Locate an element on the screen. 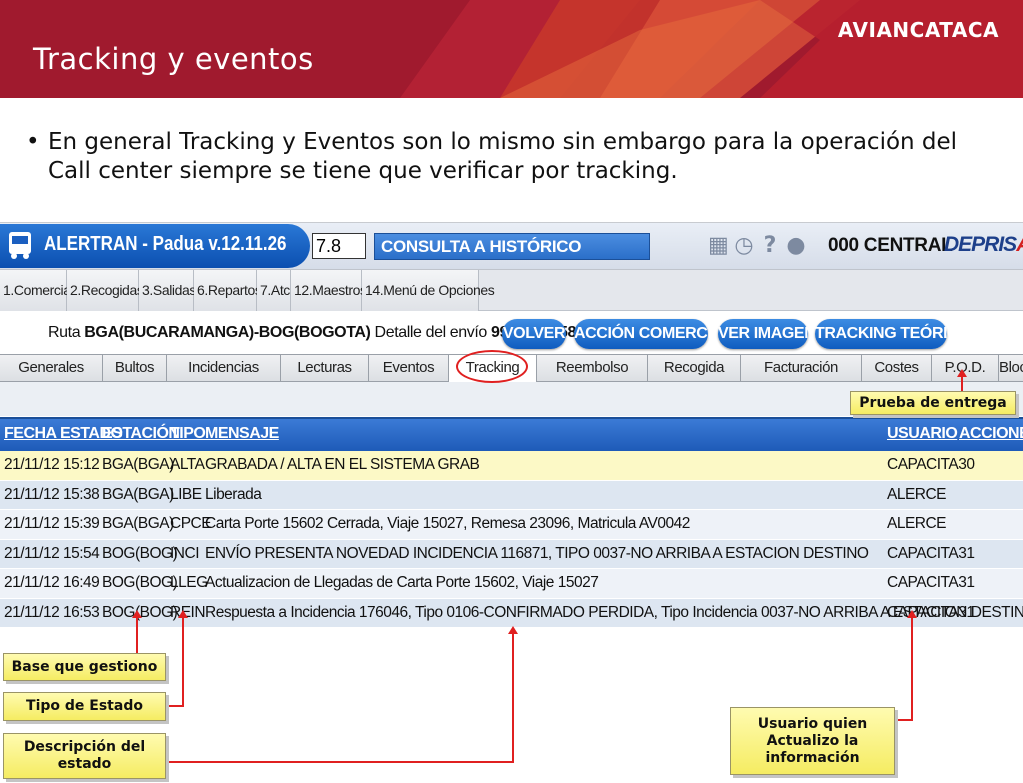  cell-fecha: 21/11/12 16:53 is located at coordinates (52, 612).